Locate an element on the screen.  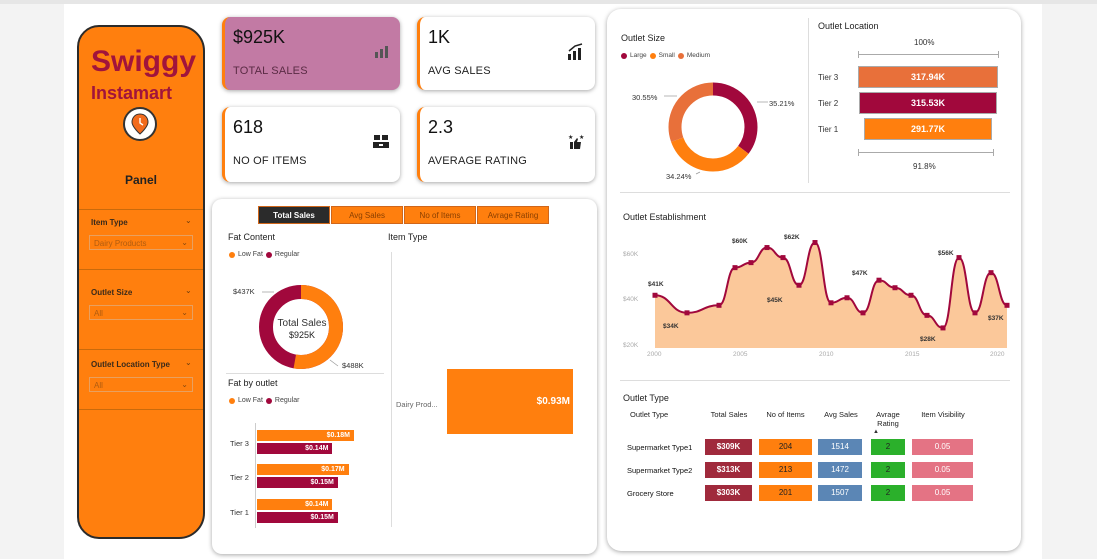
location-bar-tier2: 315.53K is located at coordinates (928, 103).